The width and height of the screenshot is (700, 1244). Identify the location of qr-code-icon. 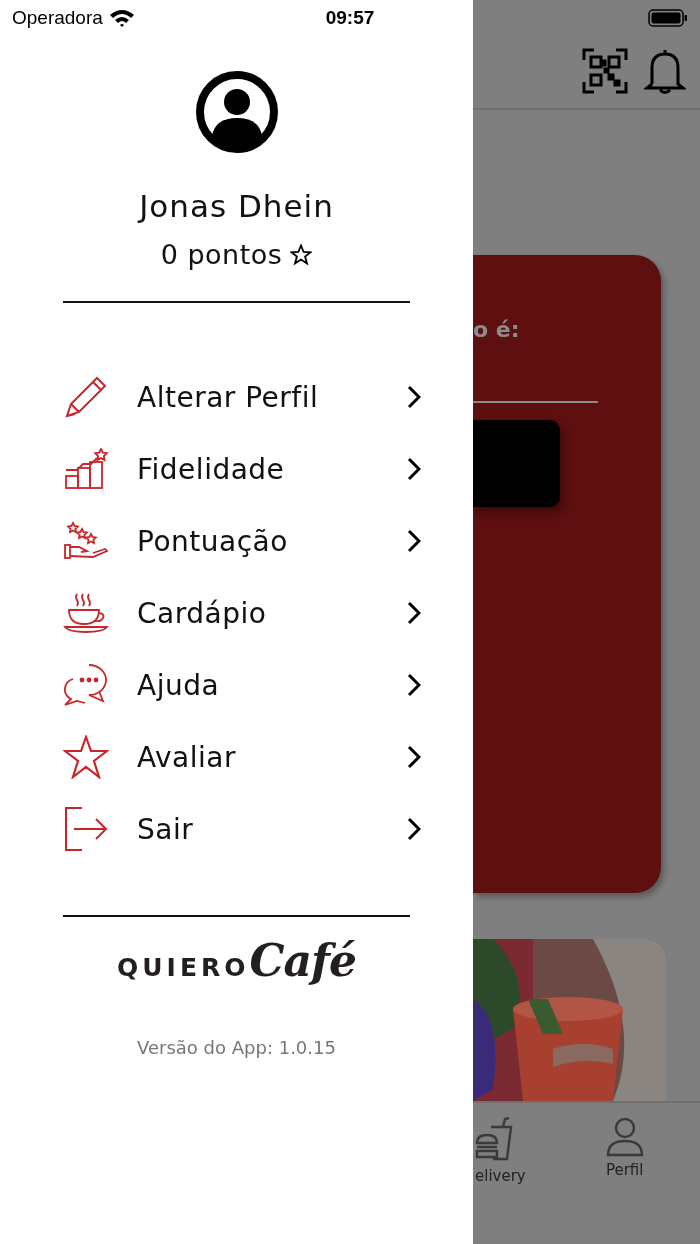
(605, 71).